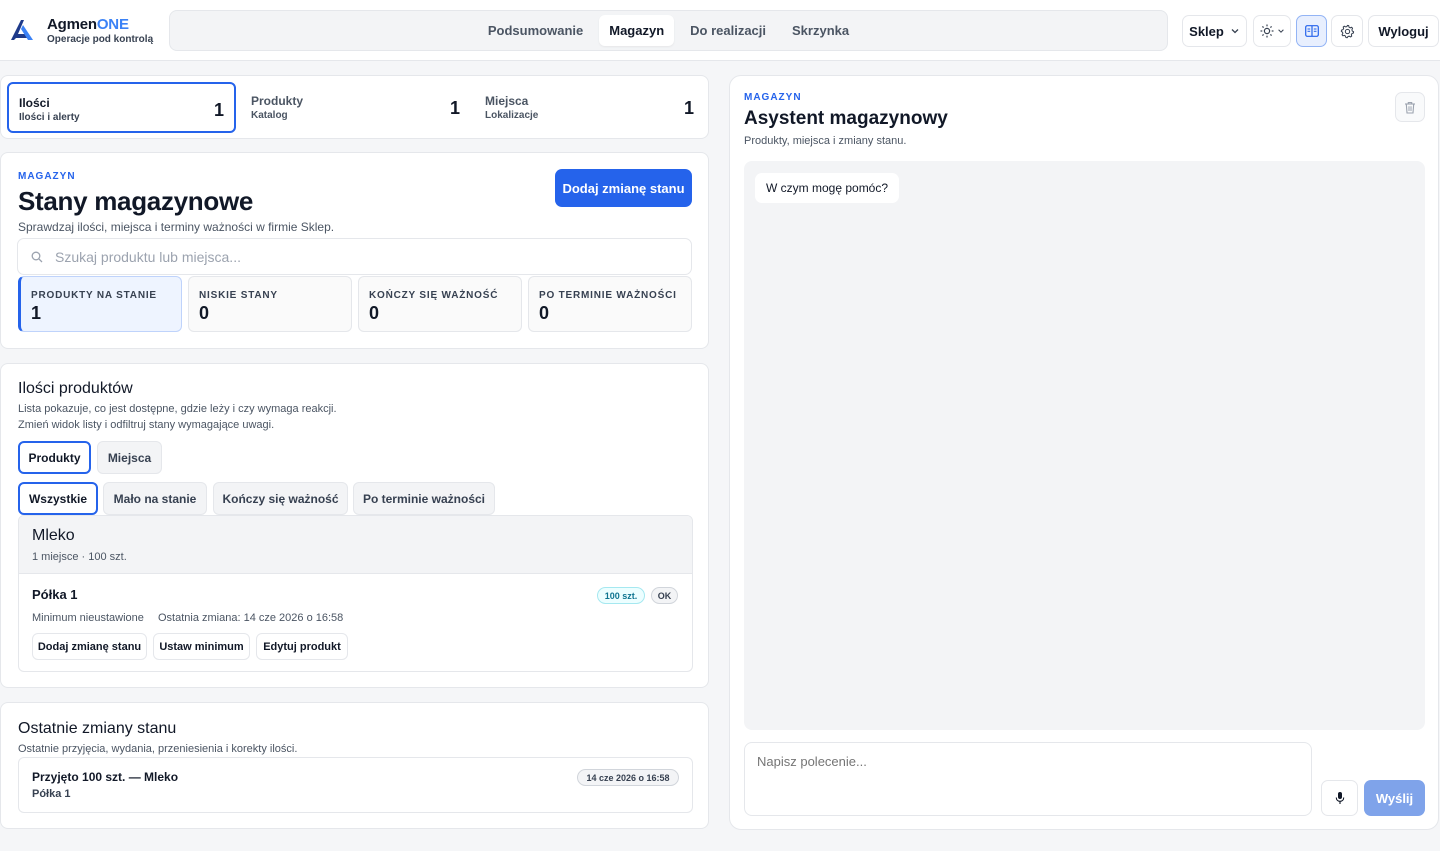 Image resolution: width=1440 pixels, height=851 pixels. What do you see at coordinates (129, 457) in the screenshot?
I see `view-locations: Miejsca` at bounding box center [129, 457].